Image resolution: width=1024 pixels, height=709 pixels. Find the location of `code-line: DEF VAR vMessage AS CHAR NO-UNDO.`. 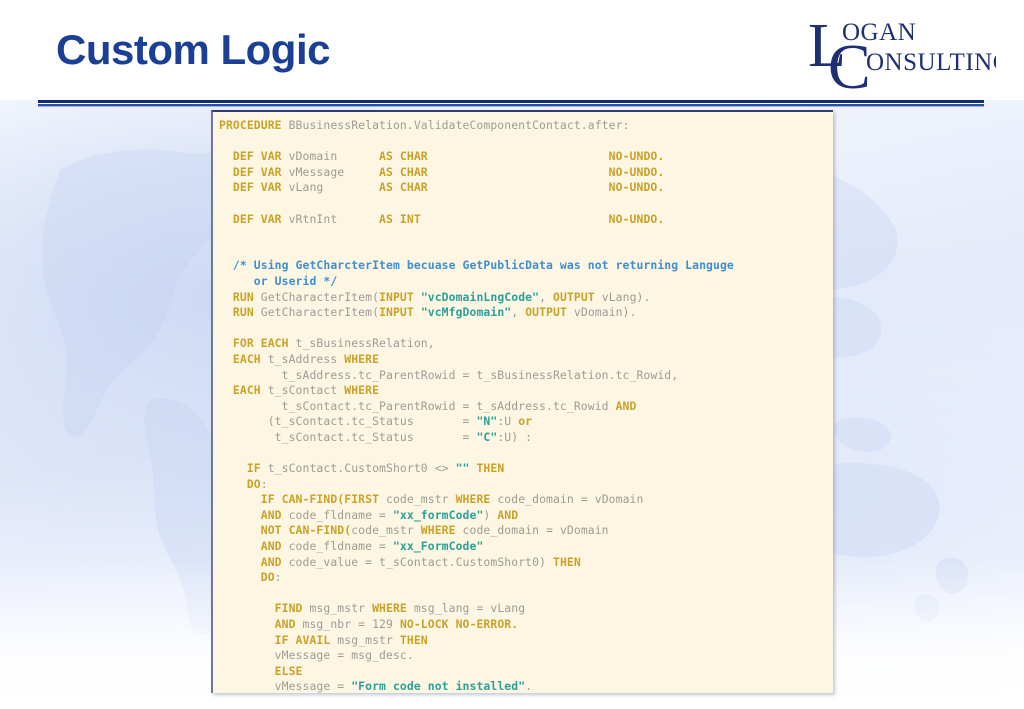

code-line: DEF VAR vMessage AS CHAR NO-UNDO. is located at coordinates (526, 173).